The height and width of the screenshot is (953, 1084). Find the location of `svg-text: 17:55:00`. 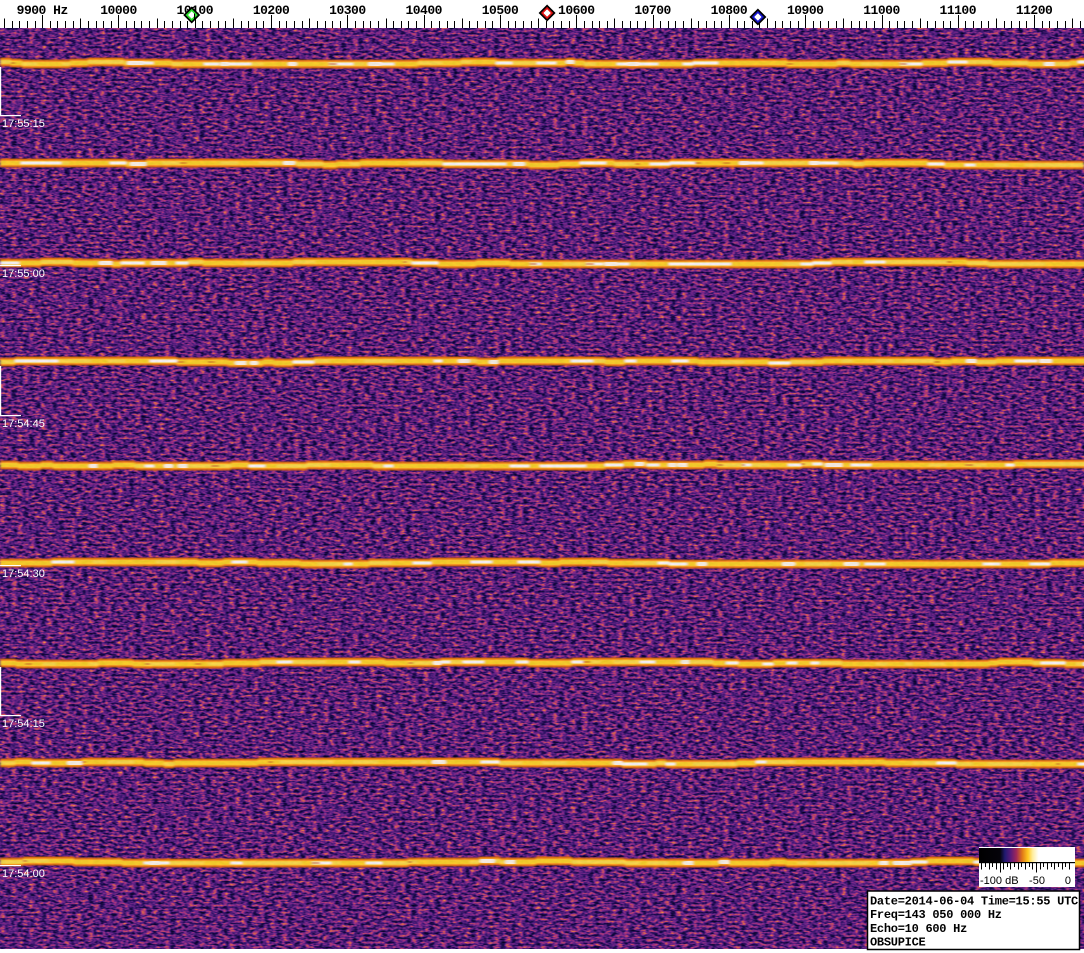

svg-text: 17:55:00 is located at coordinates (23, 274).